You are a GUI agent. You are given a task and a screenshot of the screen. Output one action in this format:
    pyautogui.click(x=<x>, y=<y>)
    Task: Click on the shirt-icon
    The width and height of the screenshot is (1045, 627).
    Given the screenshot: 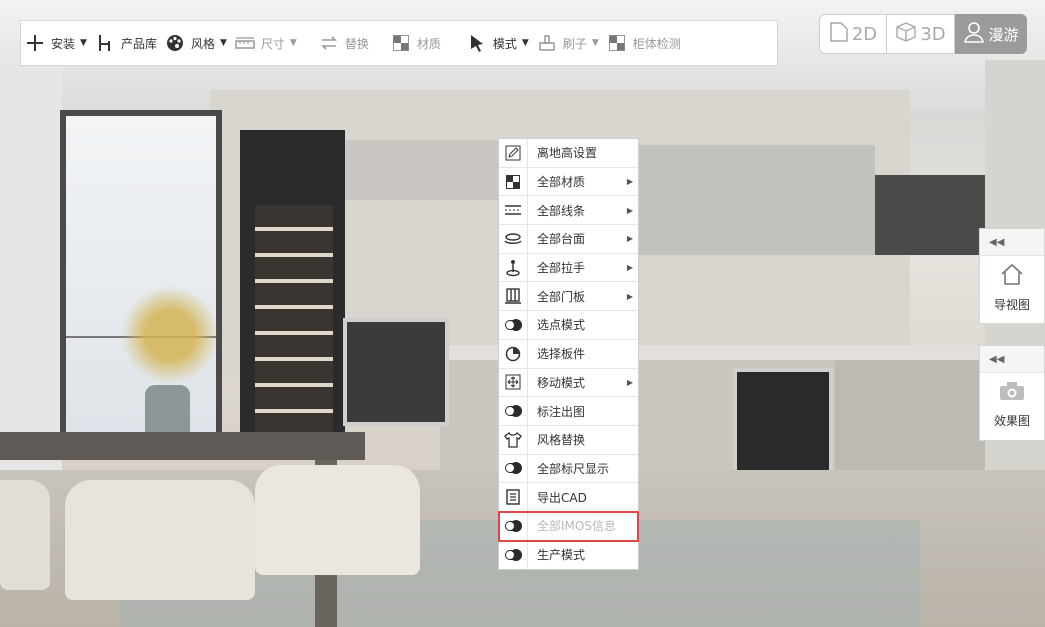 What is the action you would take?
    pyautogui.click(x=513, y=439)
    